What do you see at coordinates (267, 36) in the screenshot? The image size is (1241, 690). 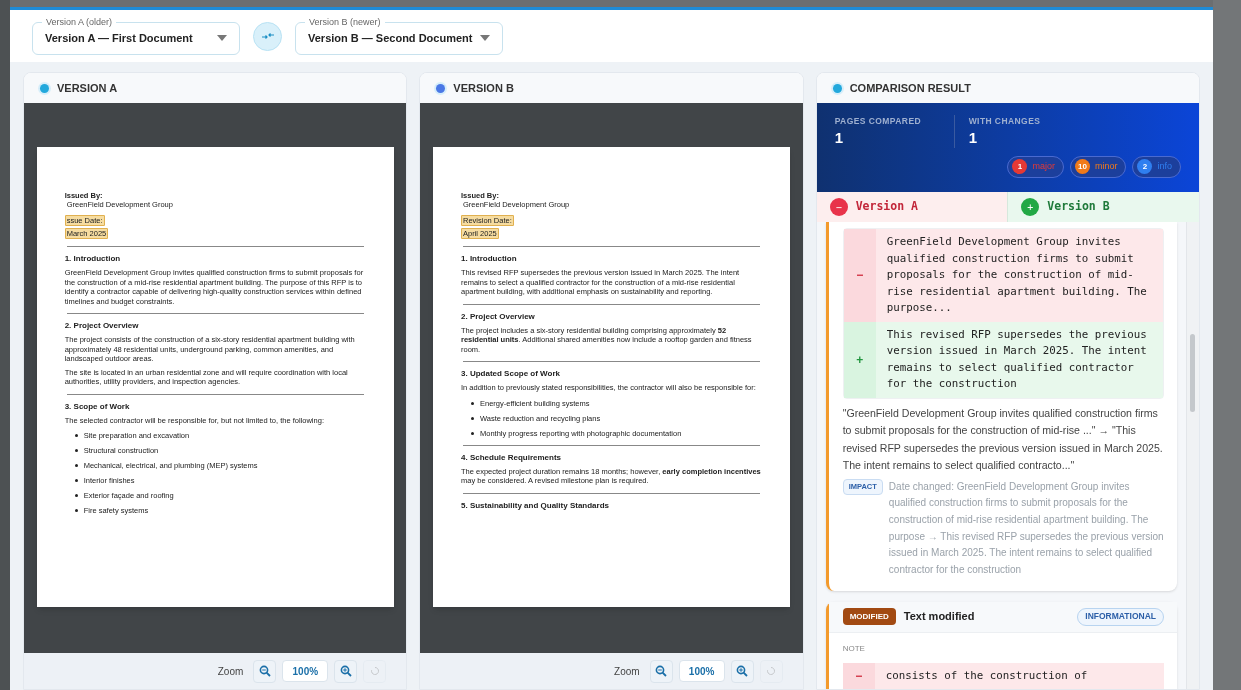 I see `swap-icon` at bounding box center [267, 36].